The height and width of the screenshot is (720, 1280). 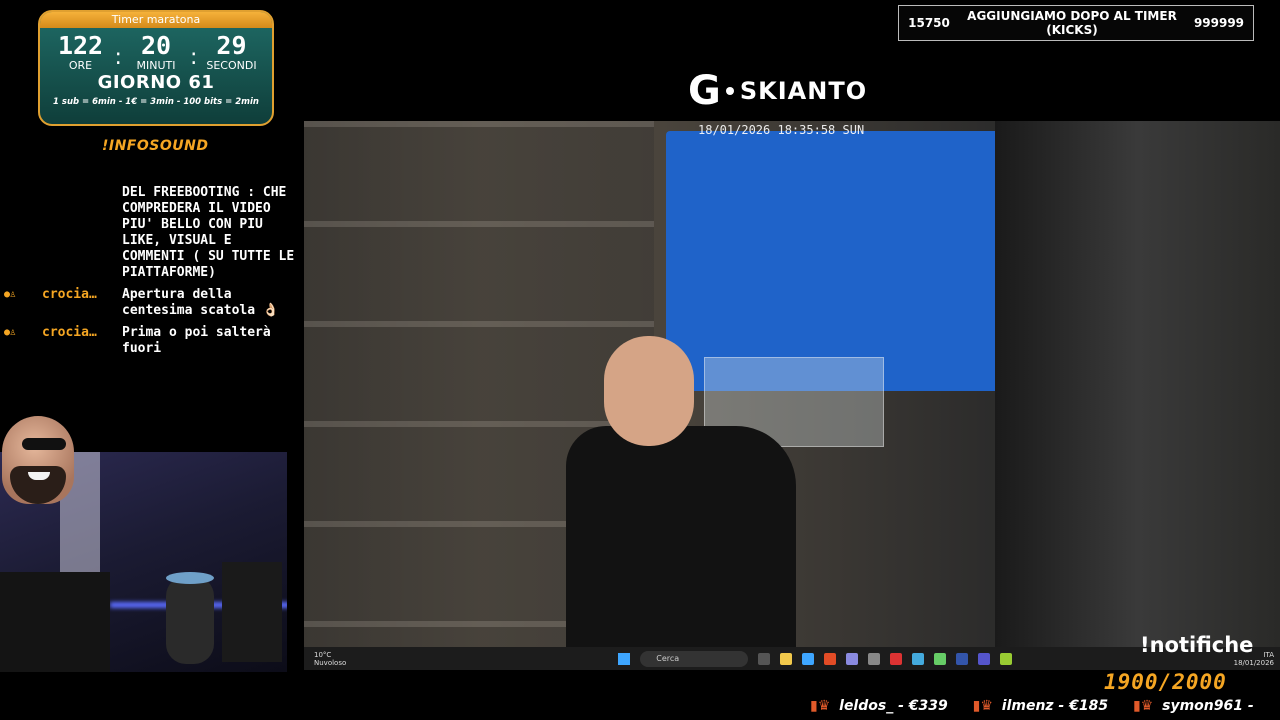 What do you see at coordinates (231, 45) in the screenshot?
I see `seconds-value: 29` at bounding box center [231, 45].